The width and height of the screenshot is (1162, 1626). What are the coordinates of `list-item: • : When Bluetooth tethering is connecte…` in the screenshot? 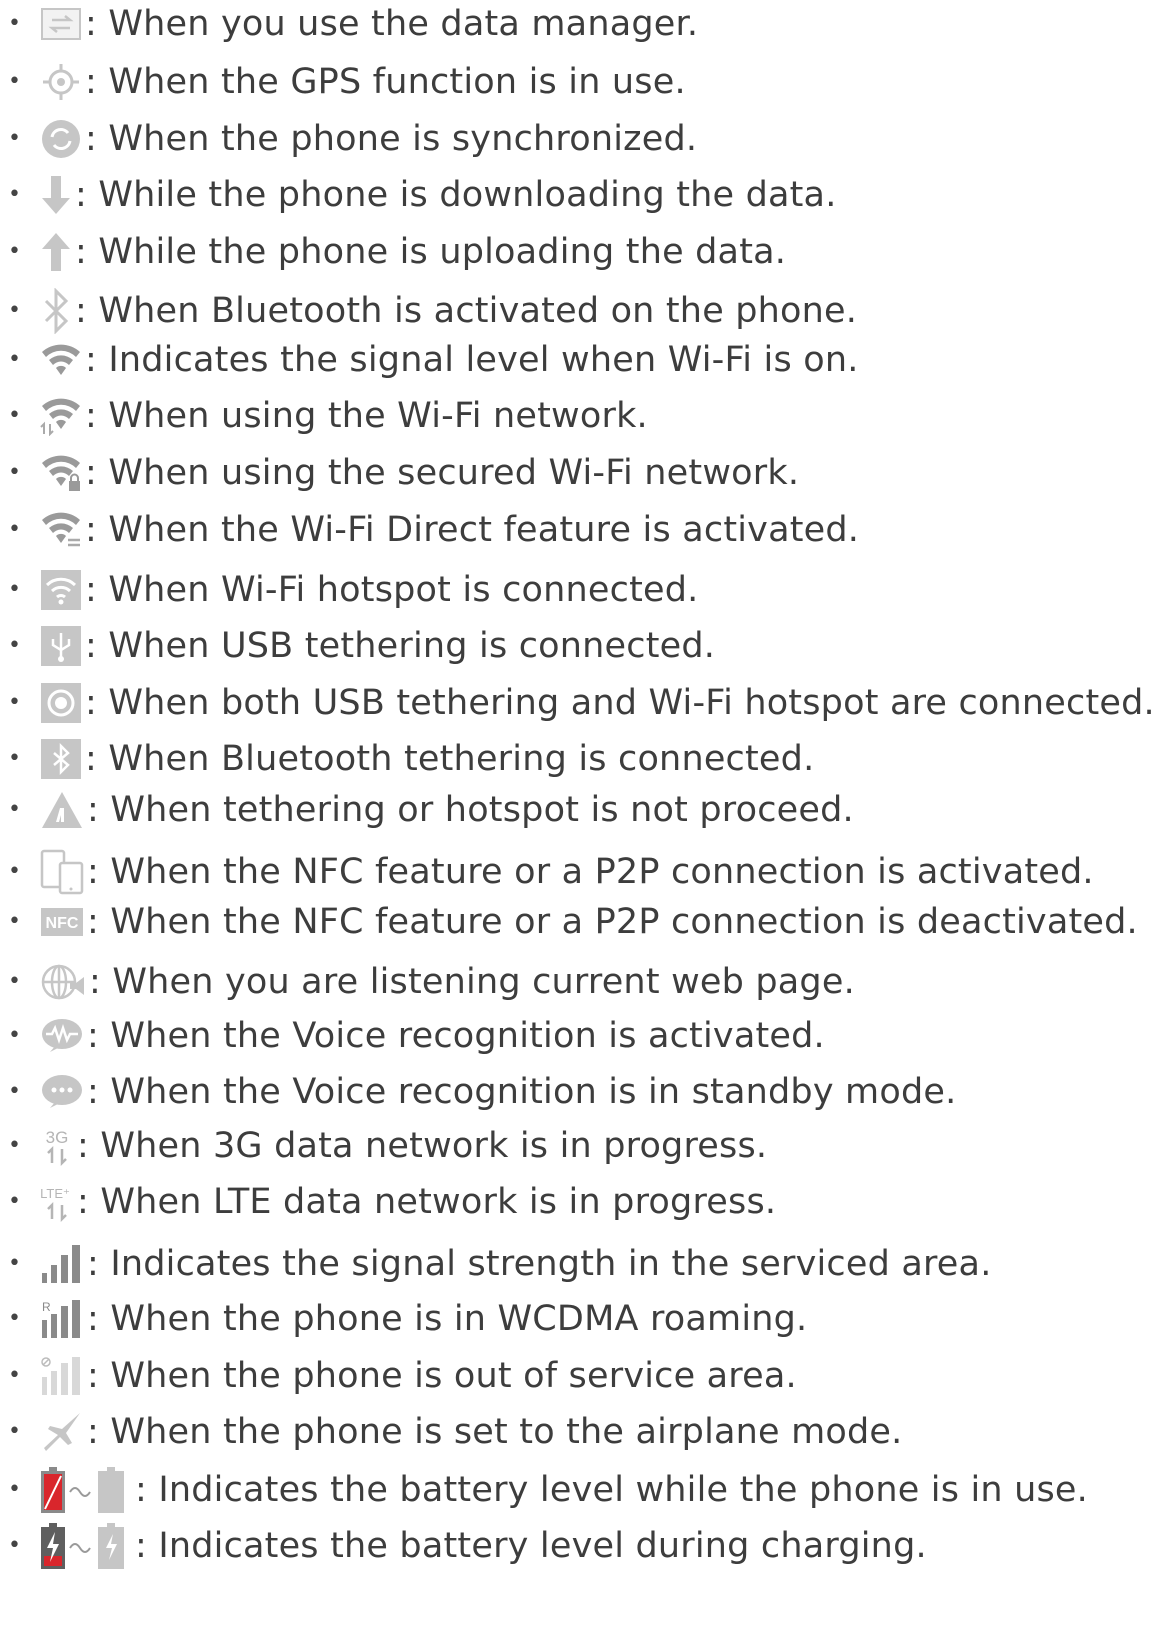 It's located at (407, 759).